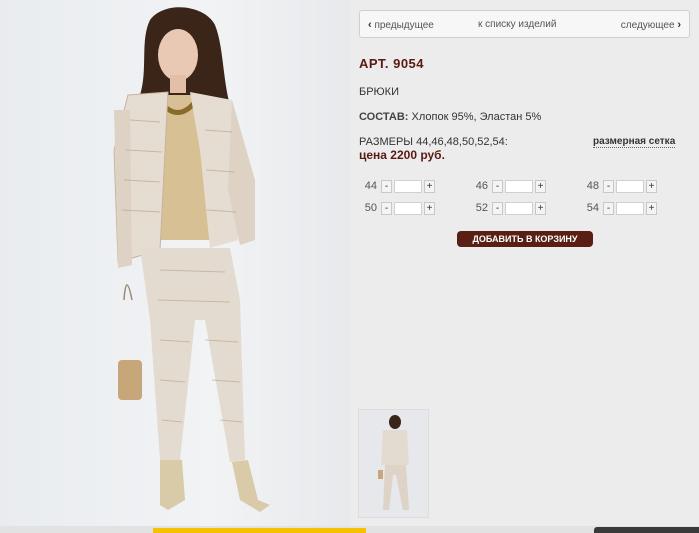 The image size is (699, 533). I want to click on size-label: 54, so click(592, 208).